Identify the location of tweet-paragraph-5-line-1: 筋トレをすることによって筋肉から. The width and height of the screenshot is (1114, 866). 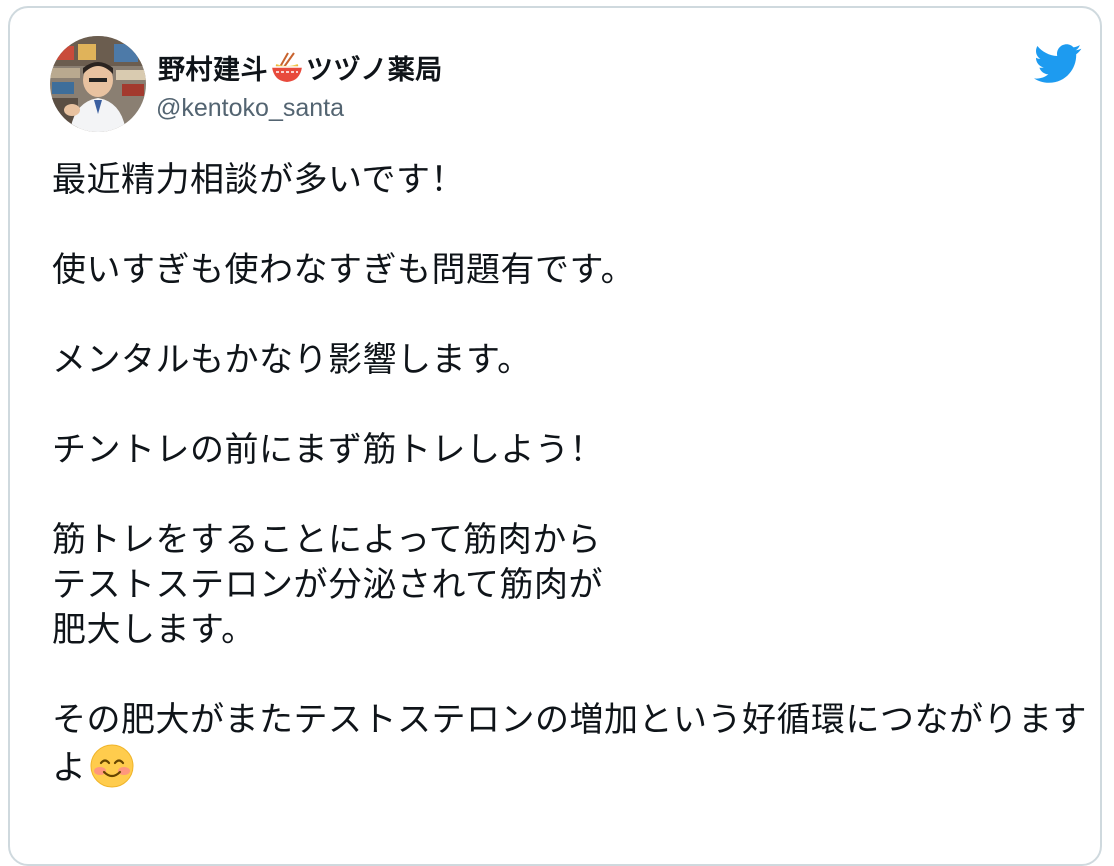
(327, 540).